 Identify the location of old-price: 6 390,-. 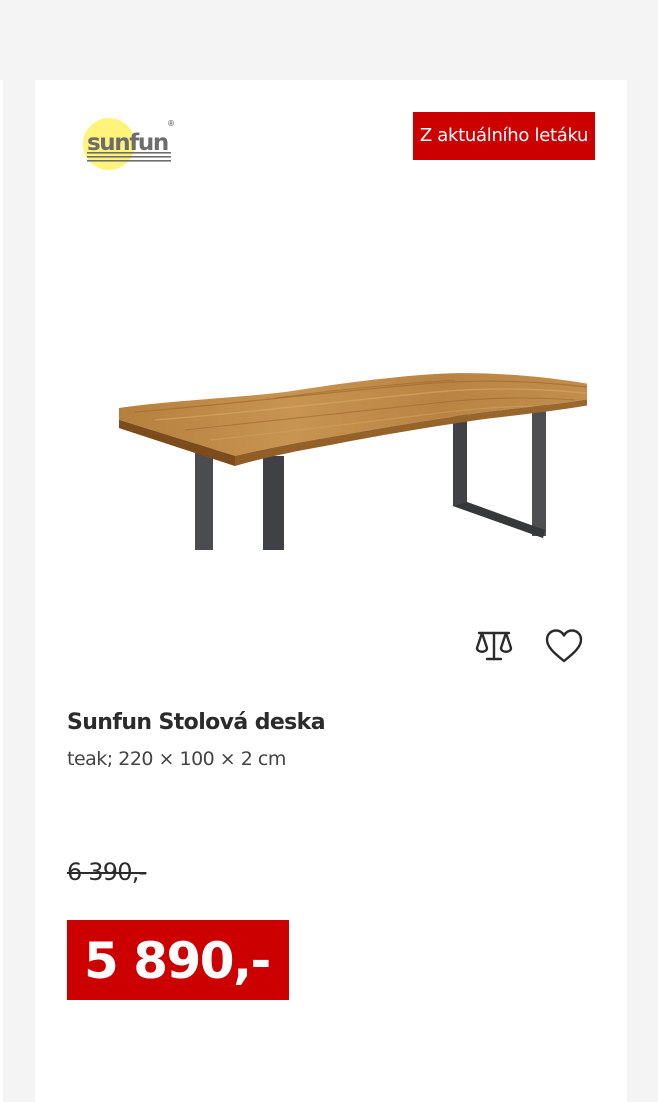
(107, 872).